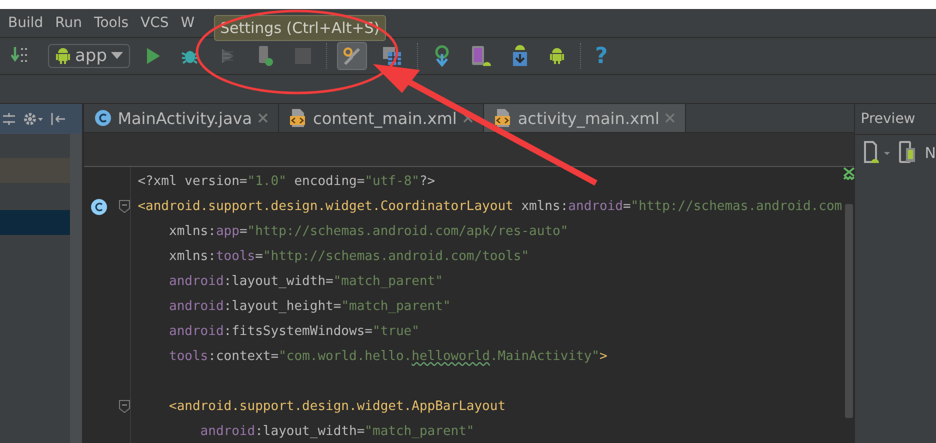 This screenshot has height=443, width=936. I want to click on pin-icon, so click(58, 119).